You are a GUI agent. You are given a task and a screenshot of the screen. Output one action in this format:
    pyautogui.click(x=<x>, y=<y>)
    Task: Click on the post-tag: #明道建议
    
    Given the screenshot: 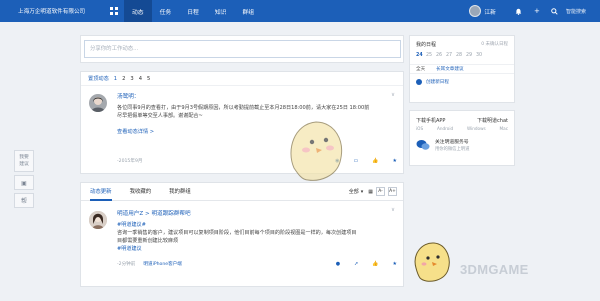 What is the action you would take?
    pyautogui.click(x=256, y=249)
    